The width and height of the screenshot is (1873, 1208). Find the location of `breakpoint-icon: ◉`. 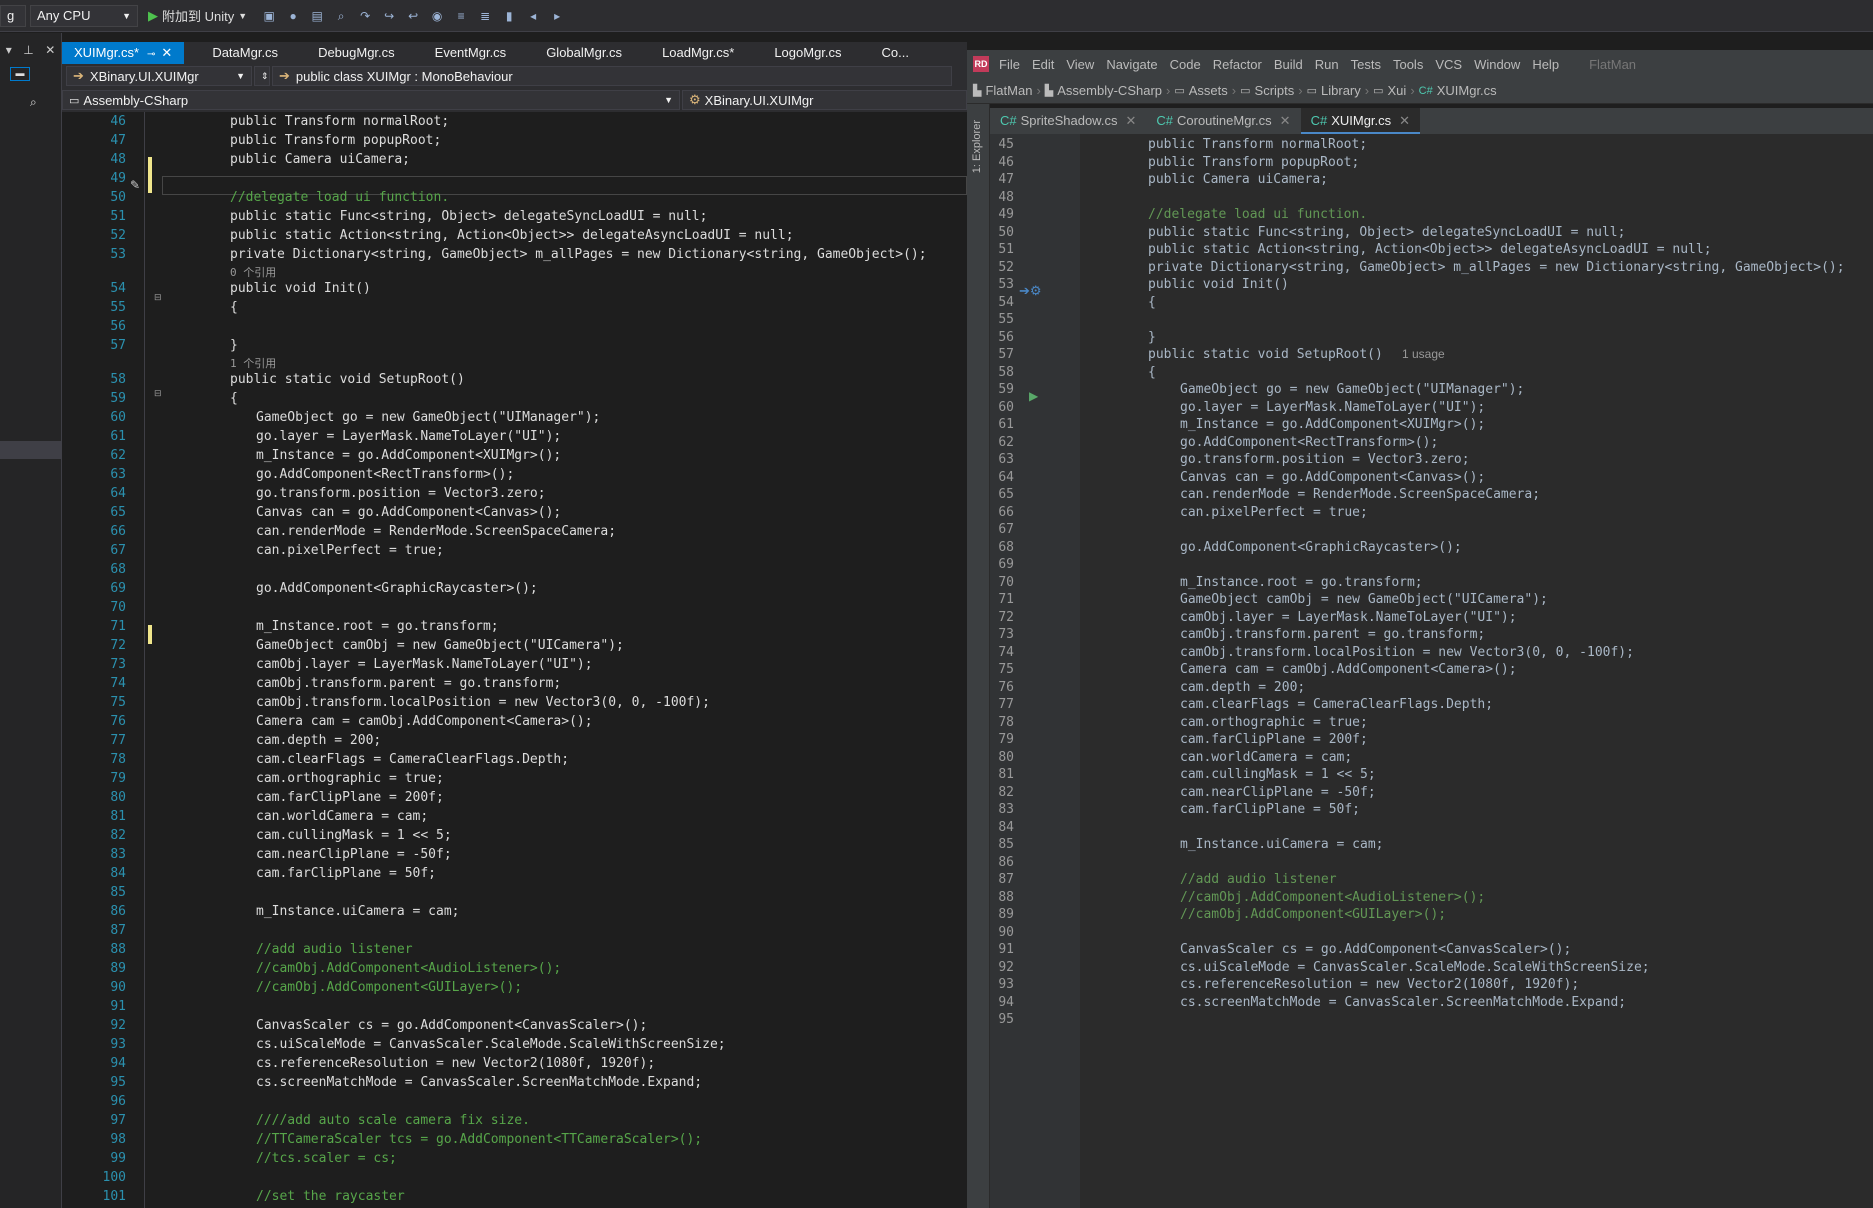

breakpoint-icon: ◉ is located at coordinates (437, 16).